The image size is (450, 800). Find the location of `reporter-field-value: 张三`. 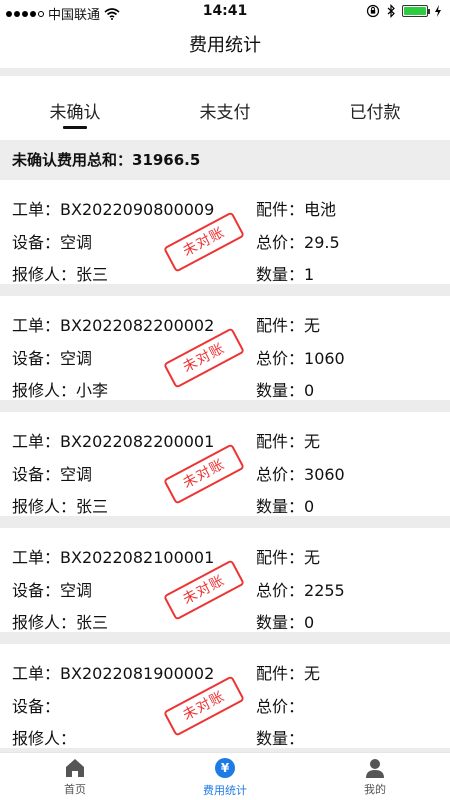

reporter-field-value: 张三 is located at coordinates (92, 274).